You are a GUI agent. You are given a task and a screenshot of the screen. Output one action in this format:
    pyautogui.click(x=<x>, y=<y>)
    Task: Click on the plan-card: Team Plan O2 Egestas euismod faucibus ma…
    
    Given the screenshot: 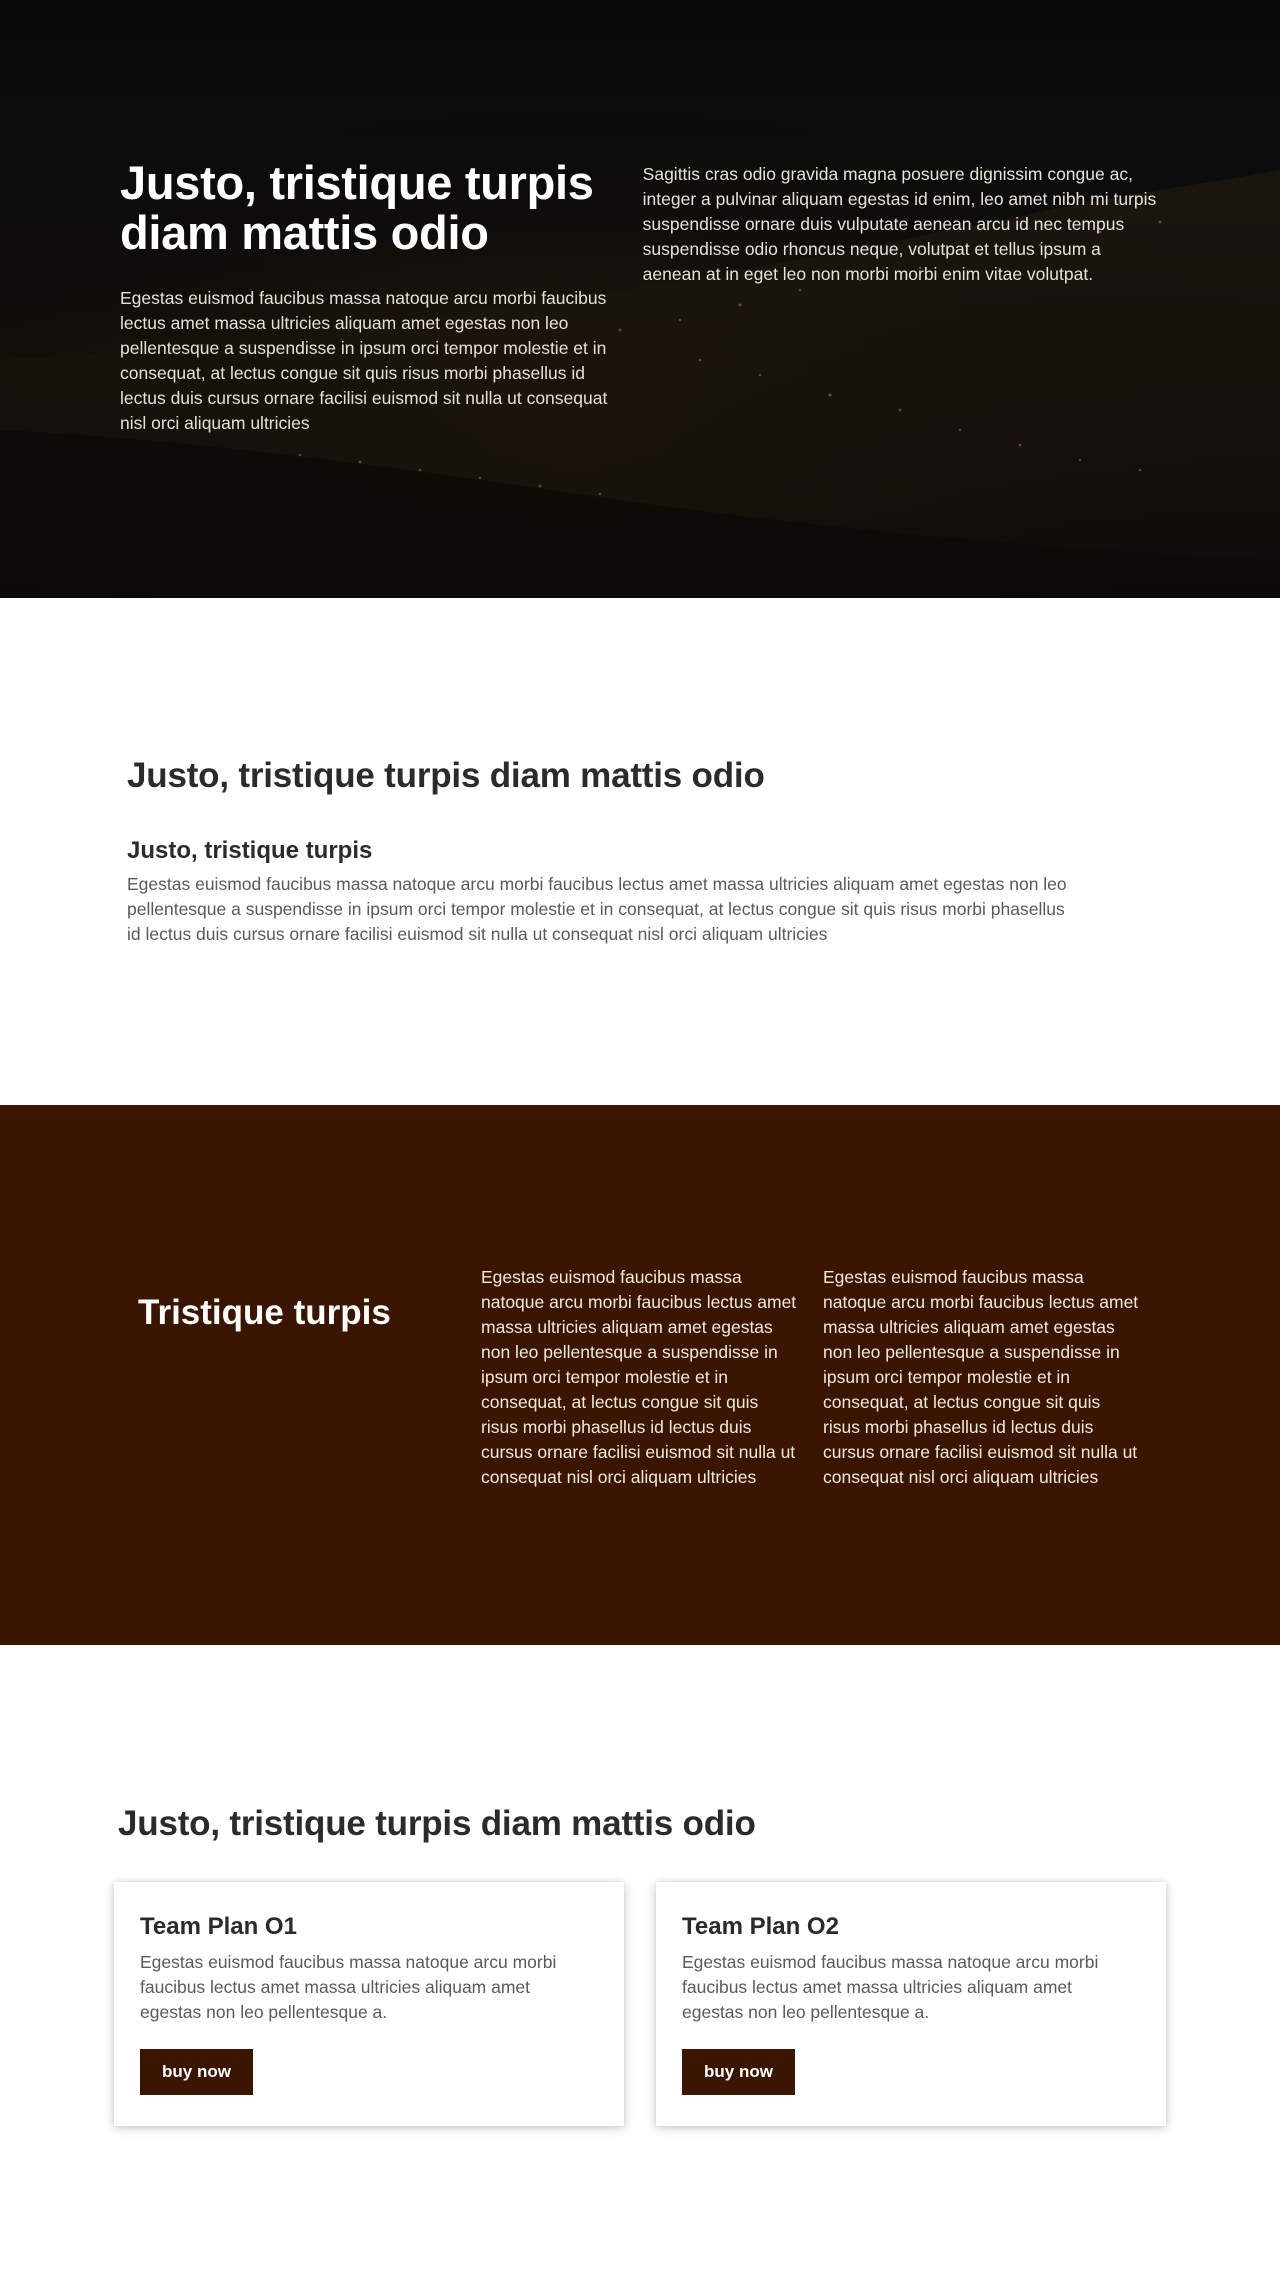 What is the action you would take?
    pyautogui.click(x=911, y=2004)
    